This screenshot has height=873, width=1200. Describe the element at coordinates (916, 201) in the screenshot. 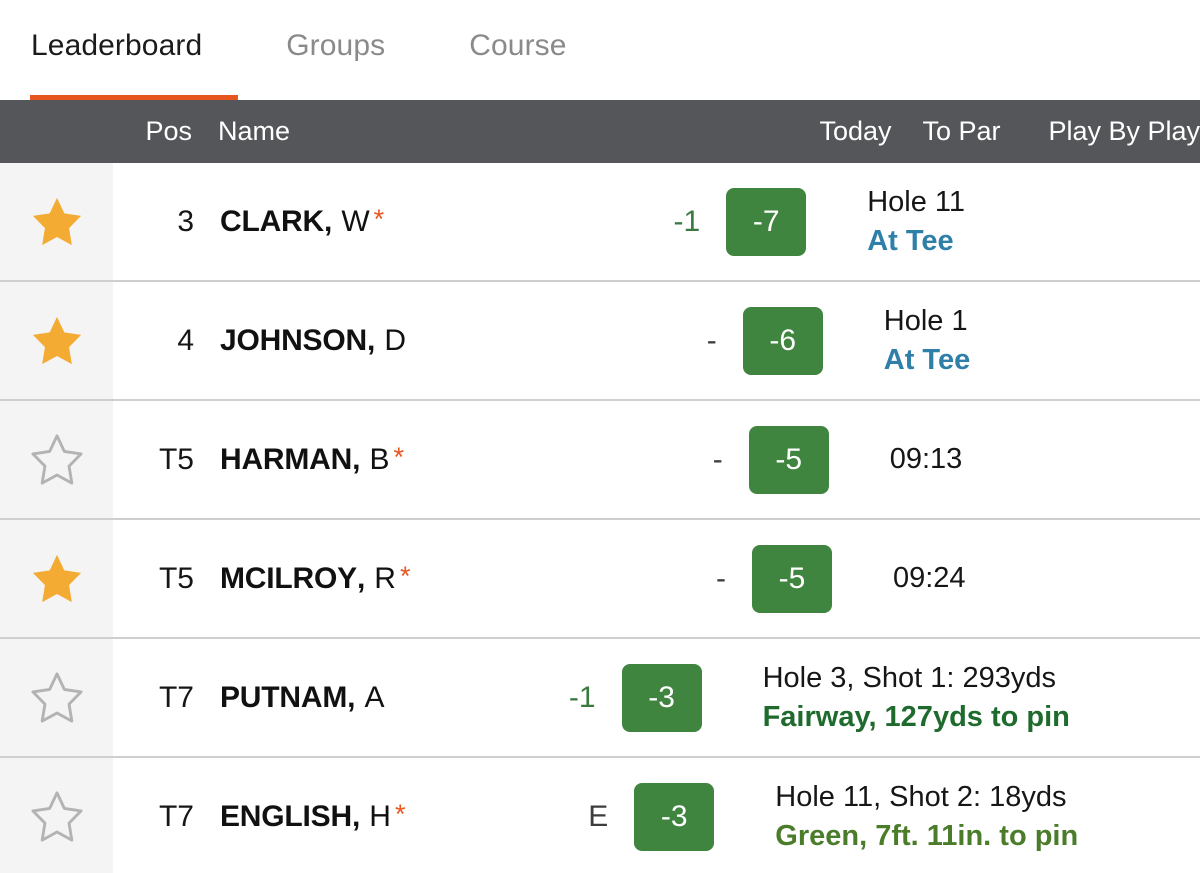

I see `play-by-play-primary: Hole 11` at that location.